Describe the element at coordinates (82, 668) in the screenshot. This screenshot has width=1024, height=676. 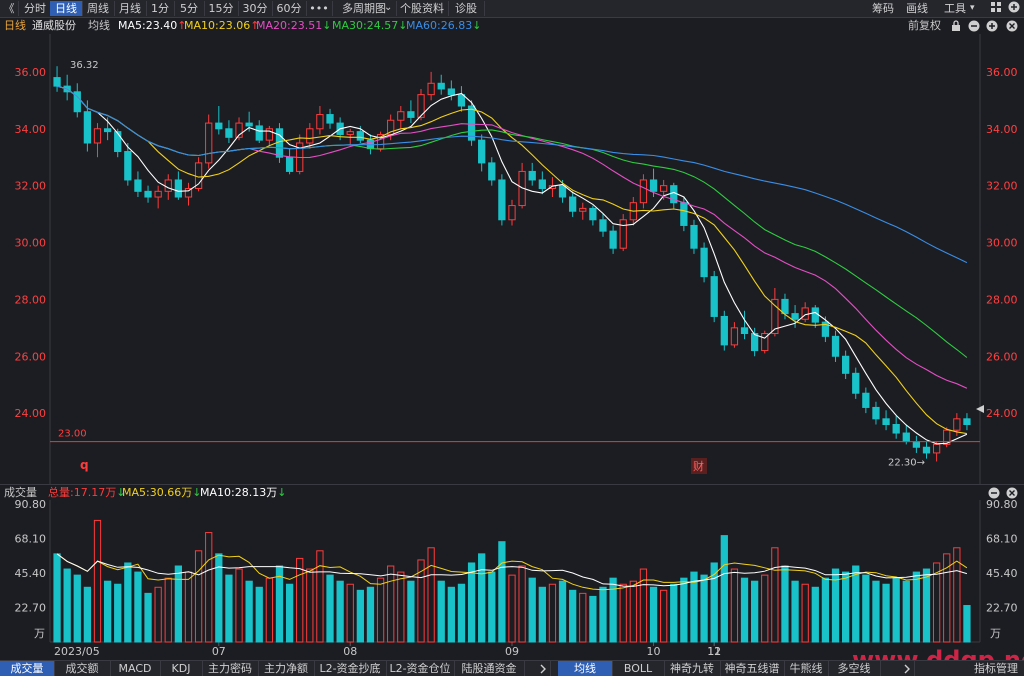
I see `indicator-tab-1: 成交额` at that location.